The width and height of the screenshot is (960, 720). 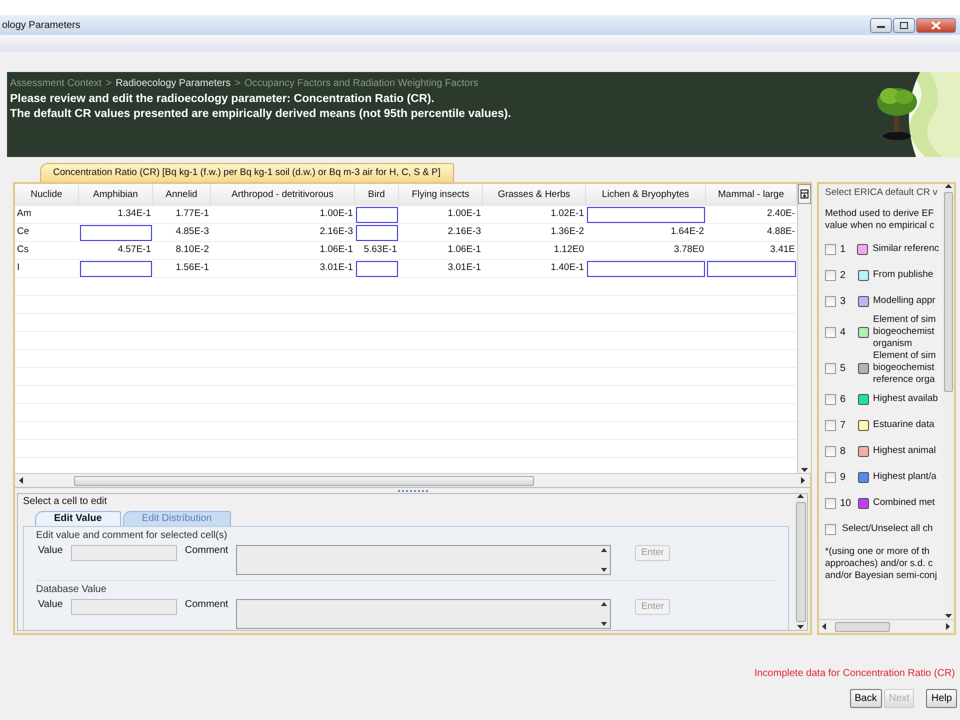 I want to click on restore-icon, so click(x=904, y=25).